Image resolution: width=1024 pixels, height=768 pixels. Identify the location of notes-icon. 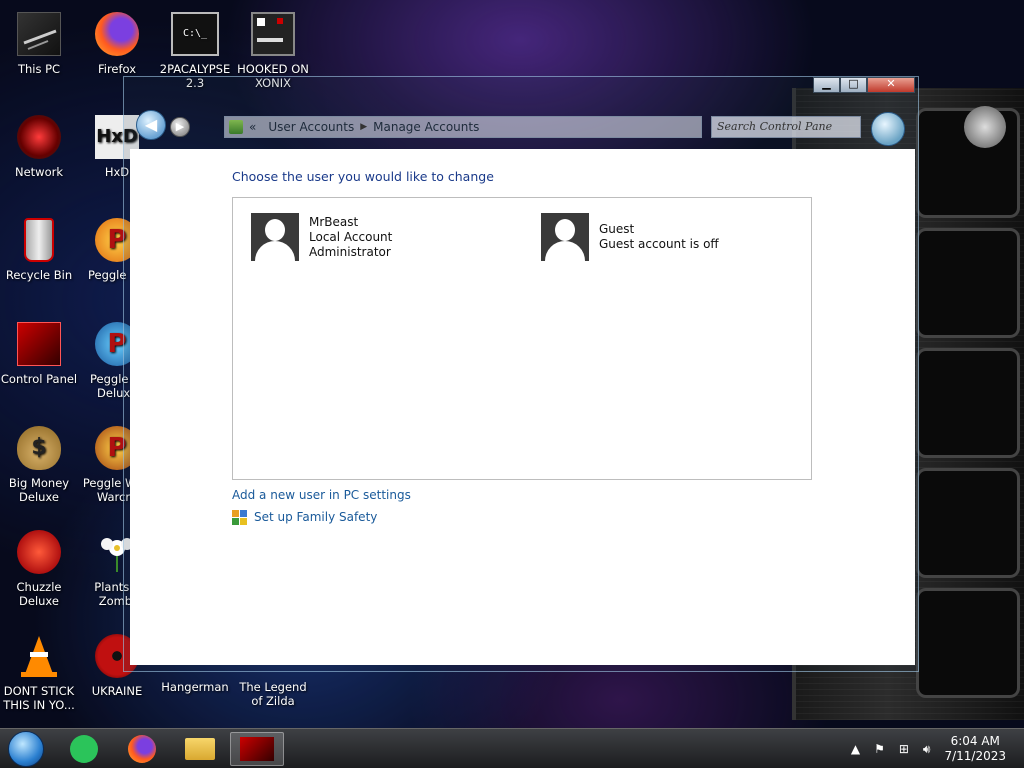
(84, 749).